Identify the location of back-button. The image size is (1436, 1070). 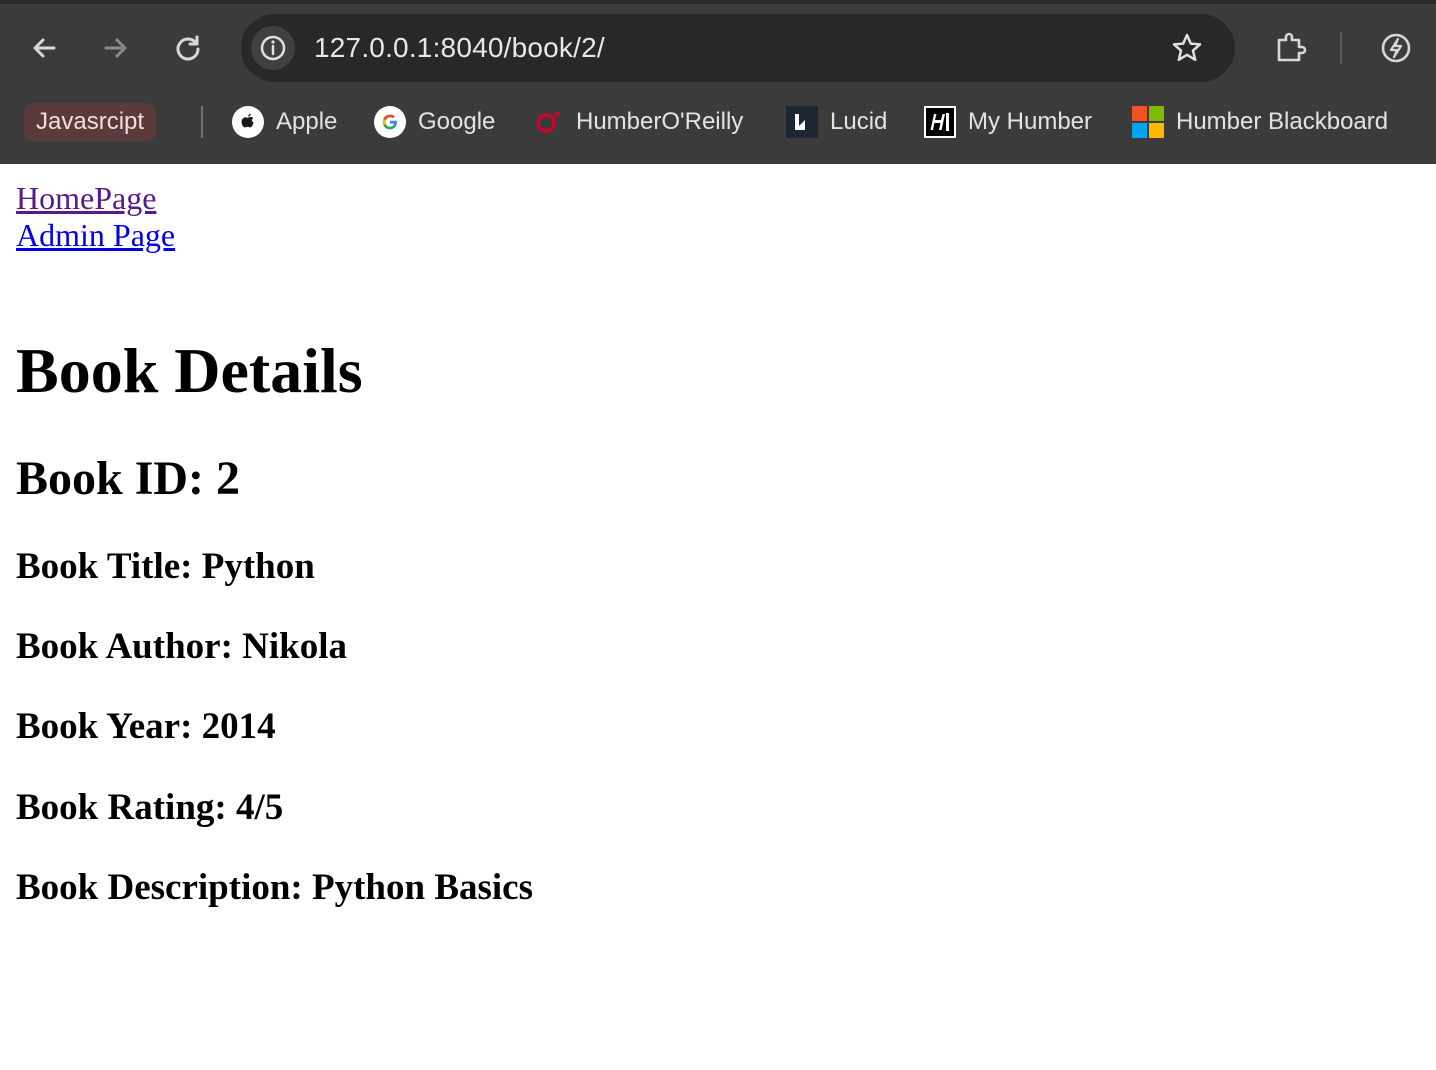
(44, 48).